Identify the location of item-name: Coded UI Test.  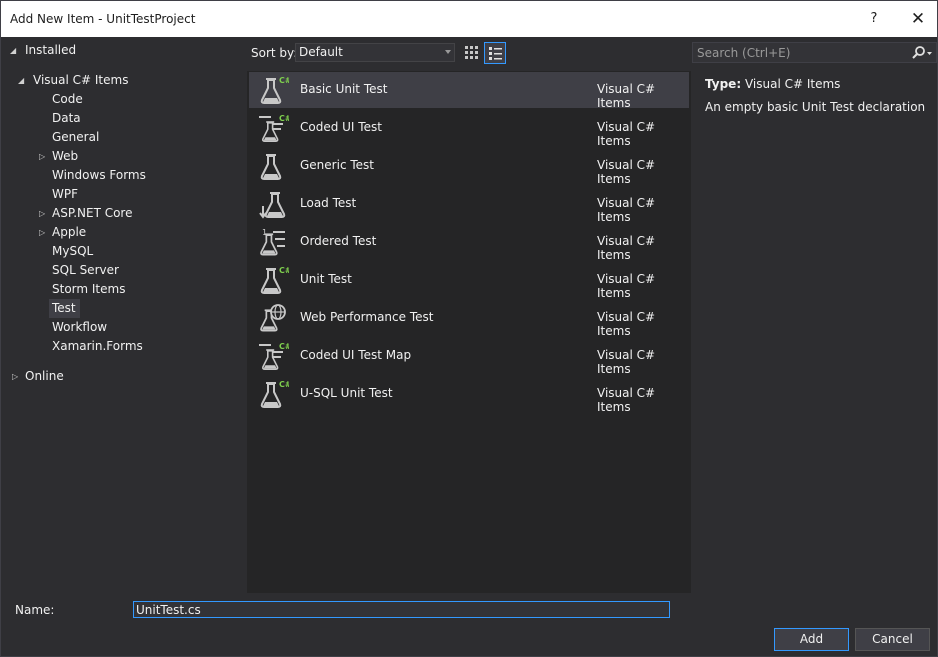
(341, 127).